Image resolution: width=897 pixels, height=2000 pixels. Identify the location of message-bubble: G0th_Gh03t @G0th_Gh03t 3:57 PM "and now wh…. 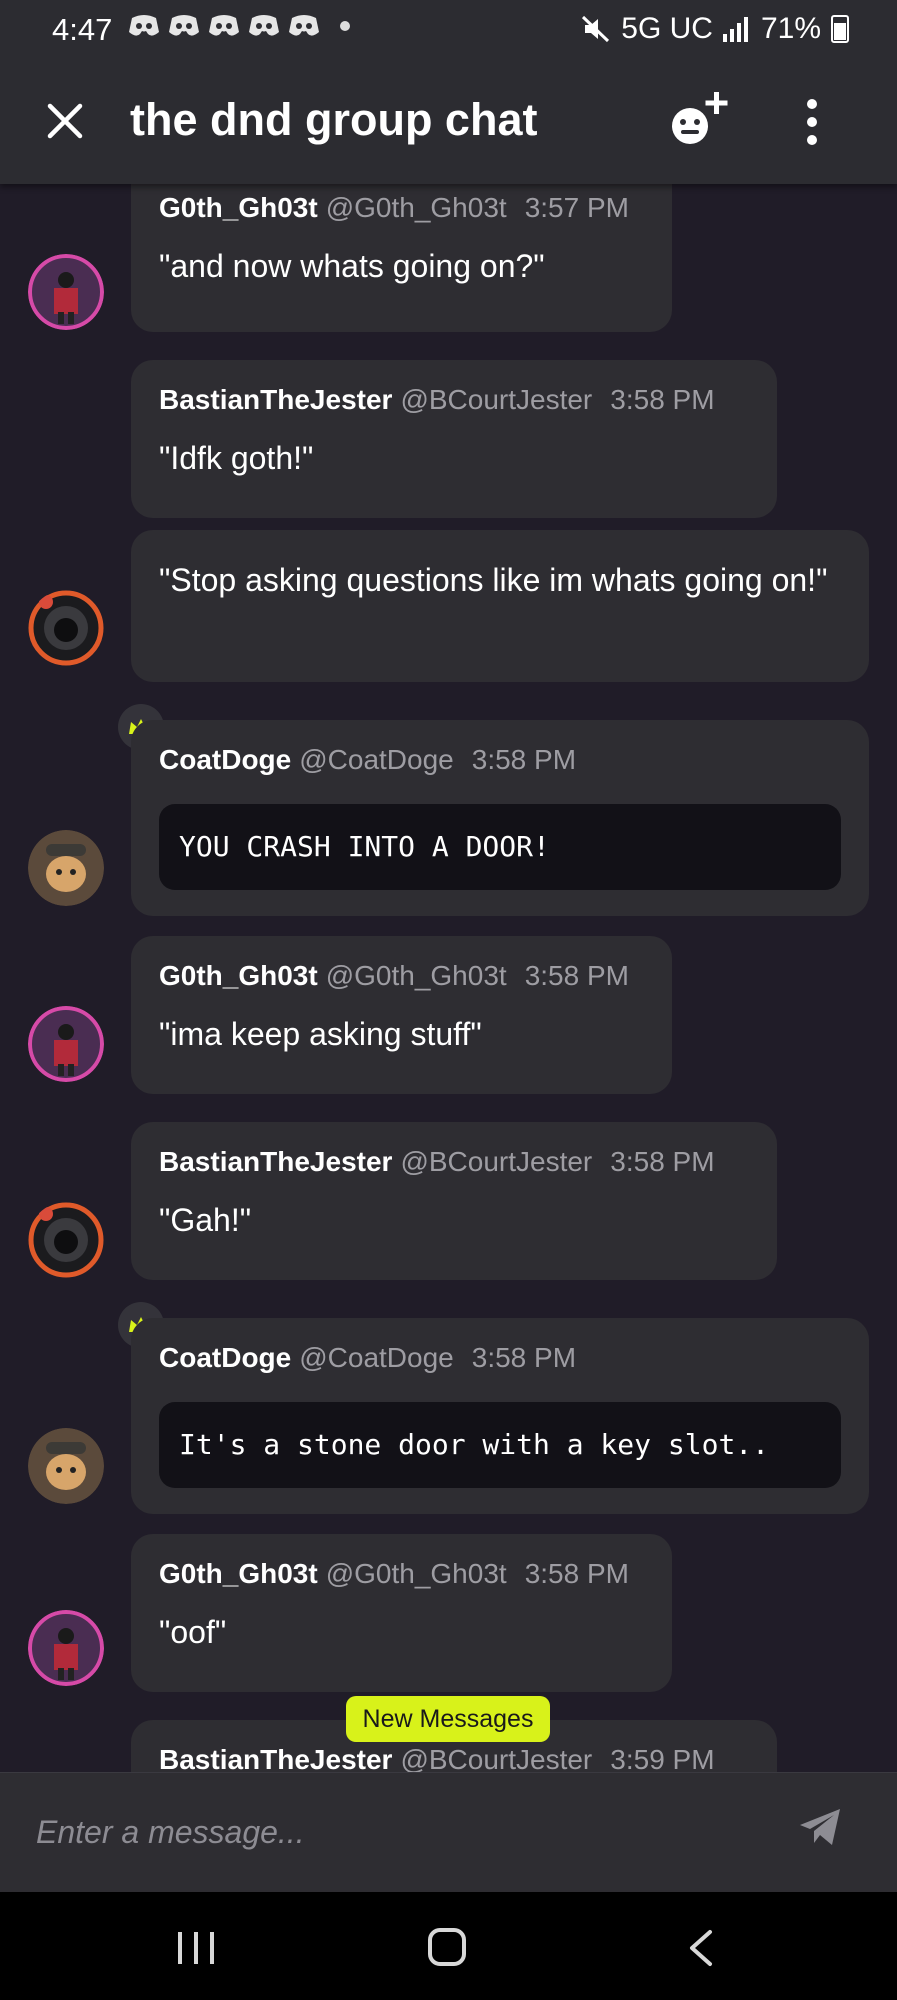
(401, 258).